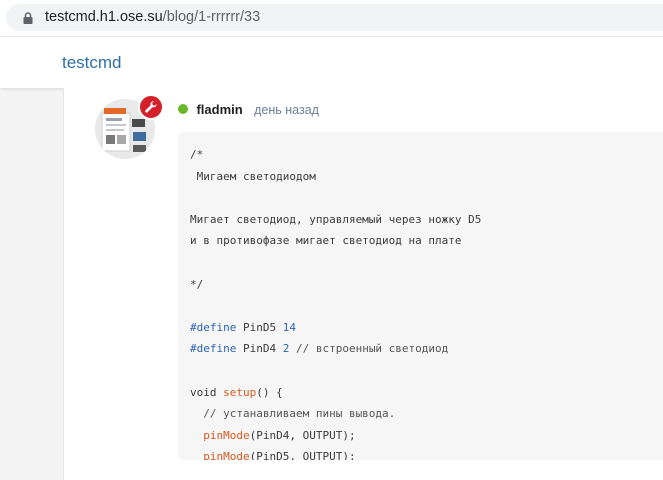 The width and height of the screenshot is (663, 480). What do you see at coordinates (219, 109) in the screenshot?
I see `author-name: fladmin` at bounding box center [219, 109].